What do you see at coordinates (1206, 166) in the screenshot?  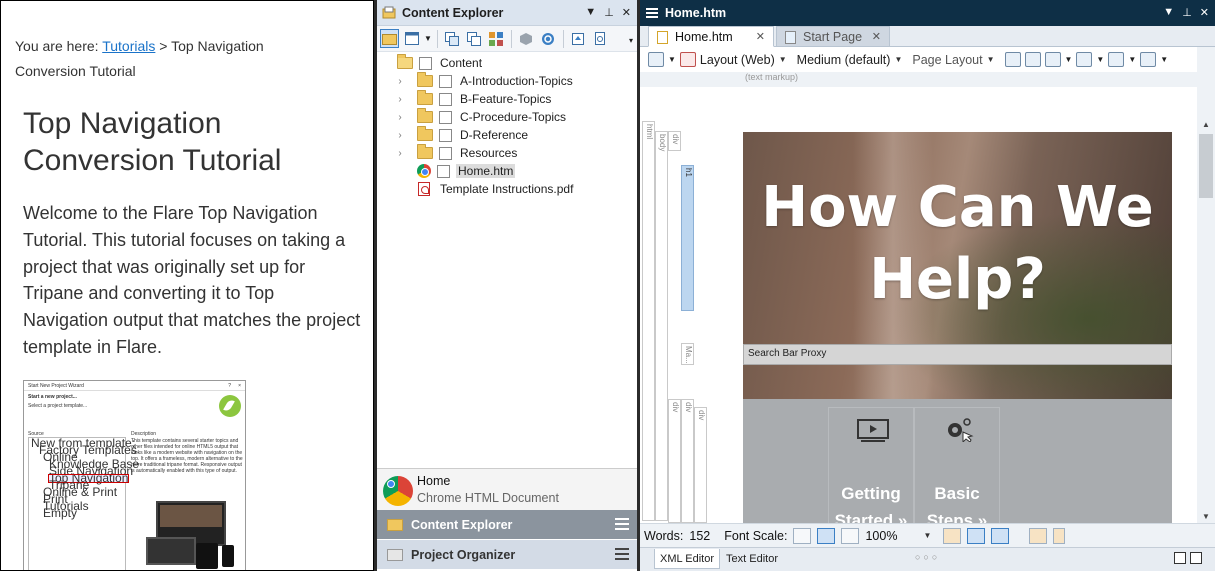 I see `scroll-thumb` at bounding box center [1206, 166].